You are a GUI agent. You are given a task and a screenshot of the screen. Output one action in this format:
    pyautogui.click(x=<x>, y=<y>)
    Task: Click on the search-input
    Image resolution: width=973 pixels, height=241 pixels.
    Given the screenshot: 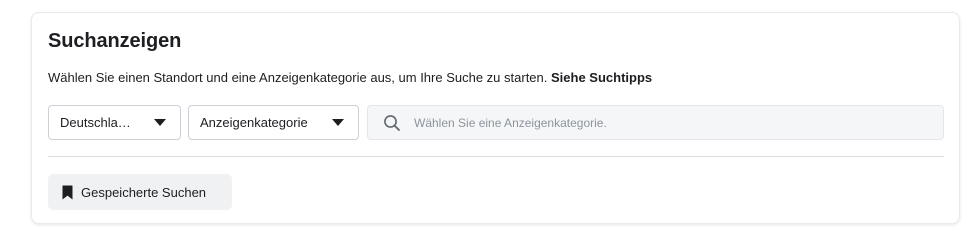 What is the action you would take?
    pyautogui.click(x=676, y=122)
    